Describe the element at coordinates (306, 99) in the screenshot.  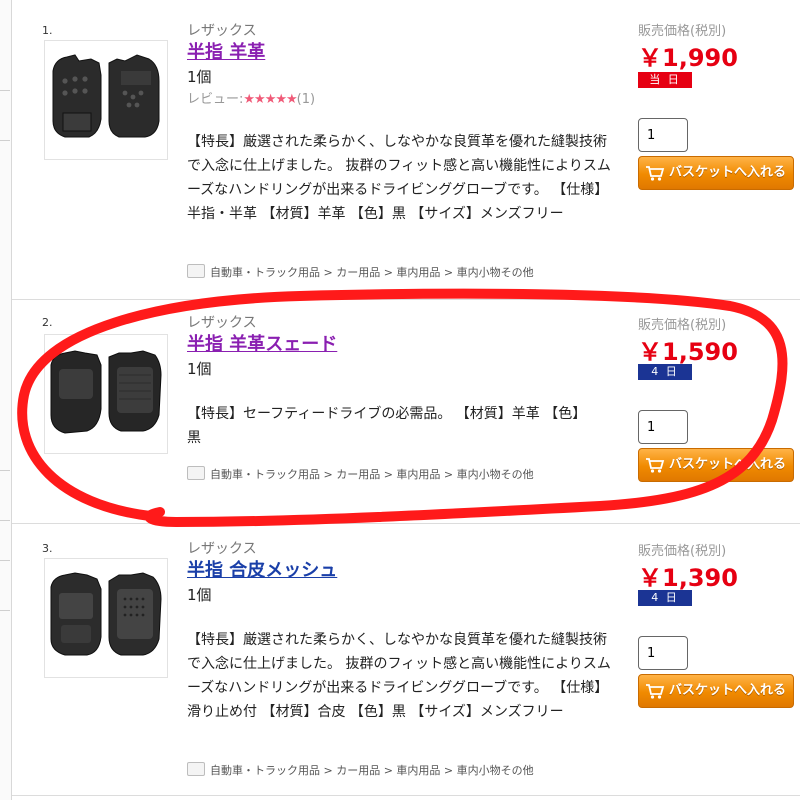
I see `review-count: (1)` at that location.